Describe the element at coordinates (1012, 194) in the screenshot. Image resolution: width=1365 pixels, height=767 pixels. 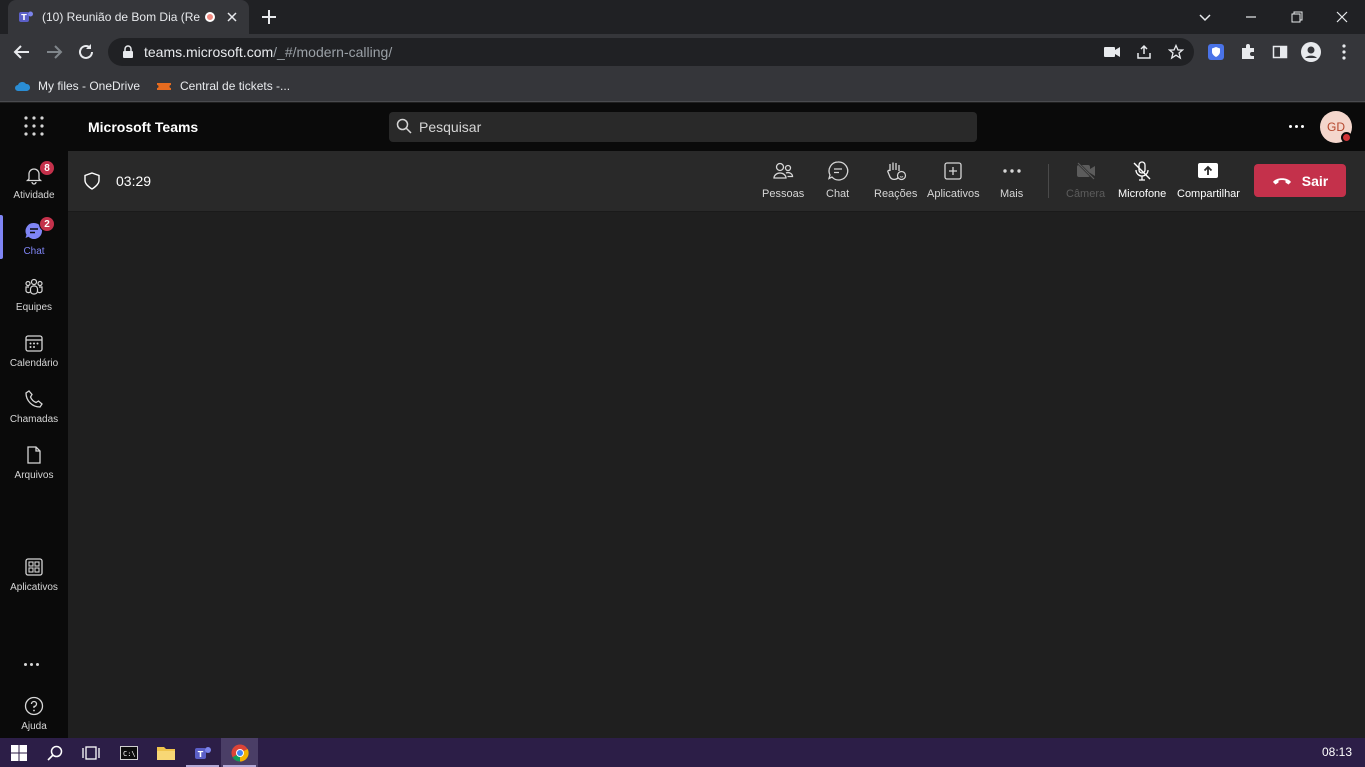
I see `more-label: Mais` at that location.